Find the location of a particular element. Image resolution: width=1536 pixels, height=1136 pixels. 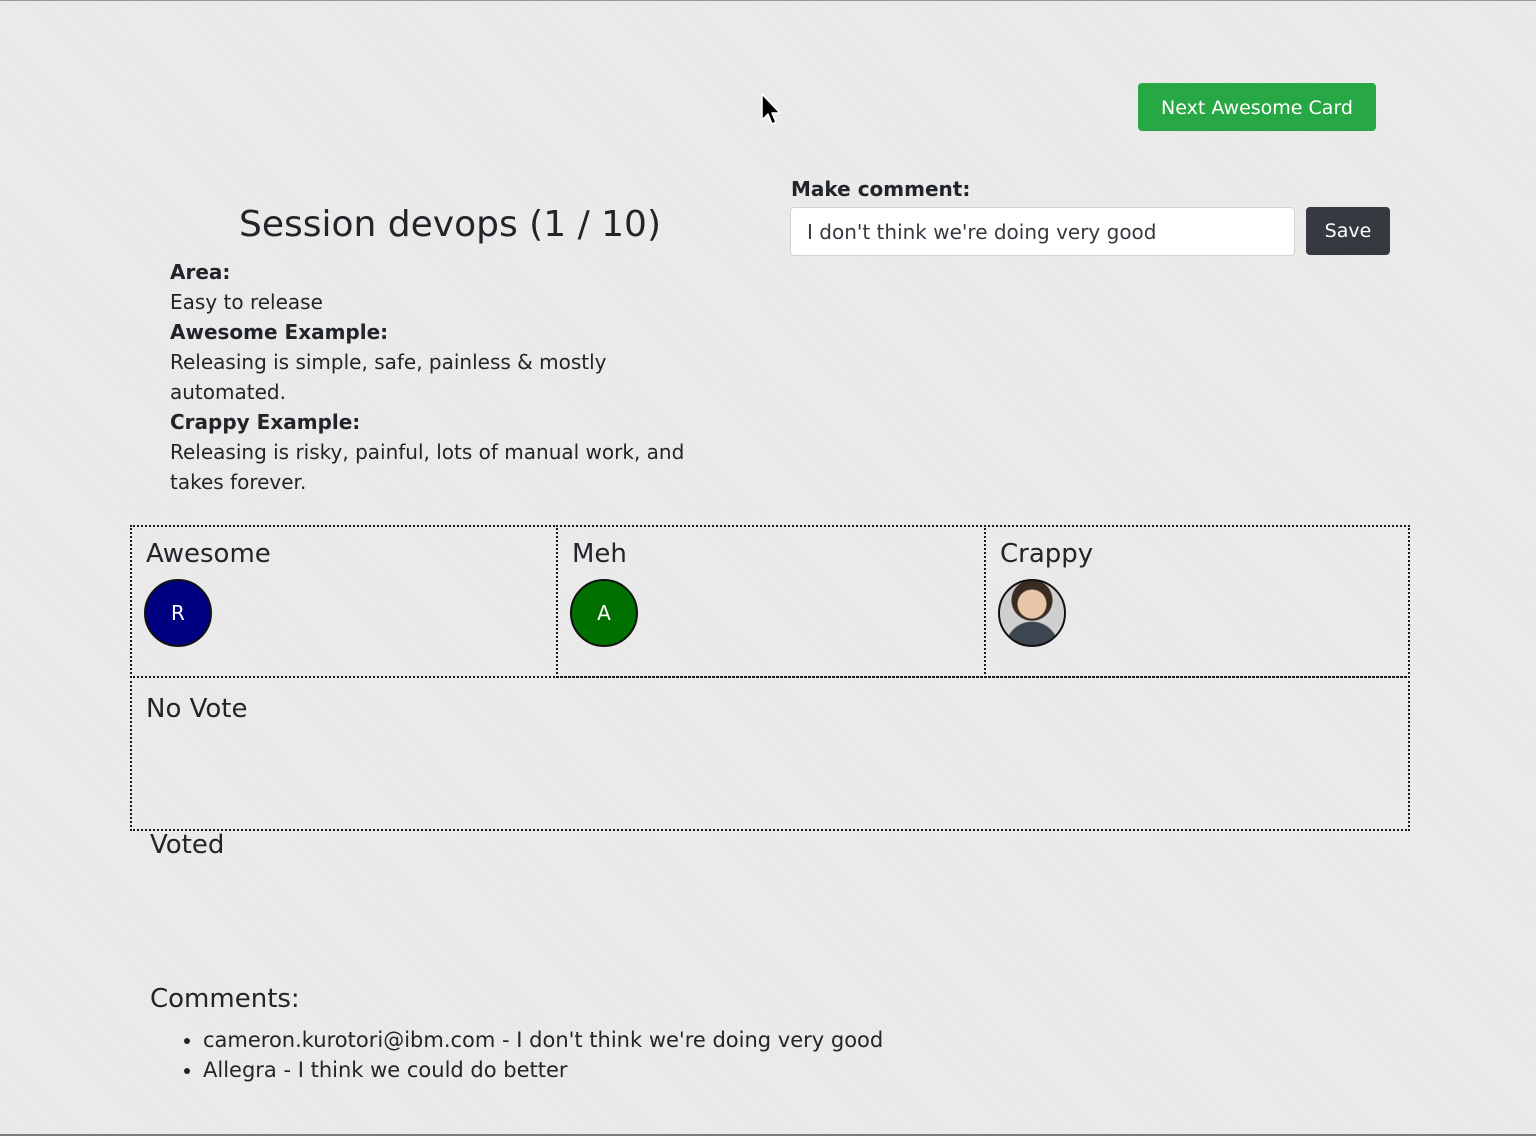

meh-zone-title: Meh is located at coordinates (599, 554).